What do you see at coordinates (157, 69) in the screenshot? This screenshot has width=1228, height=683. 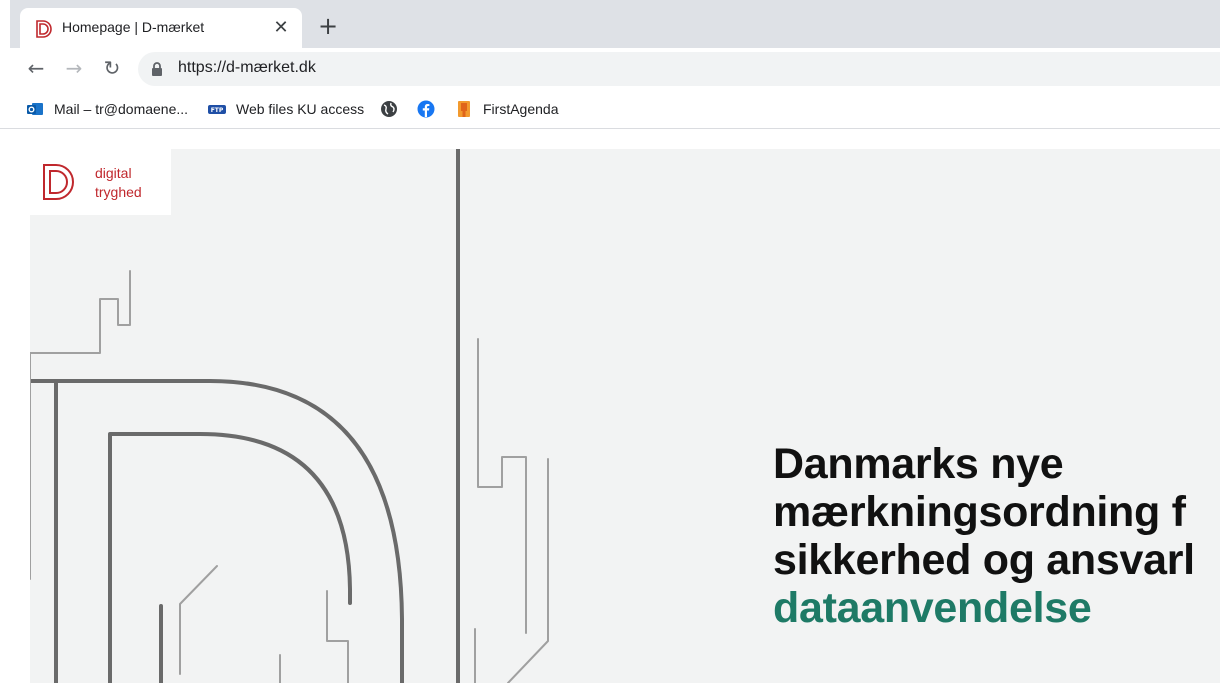 I see `lock-icon` at bounding box center [157, 69].